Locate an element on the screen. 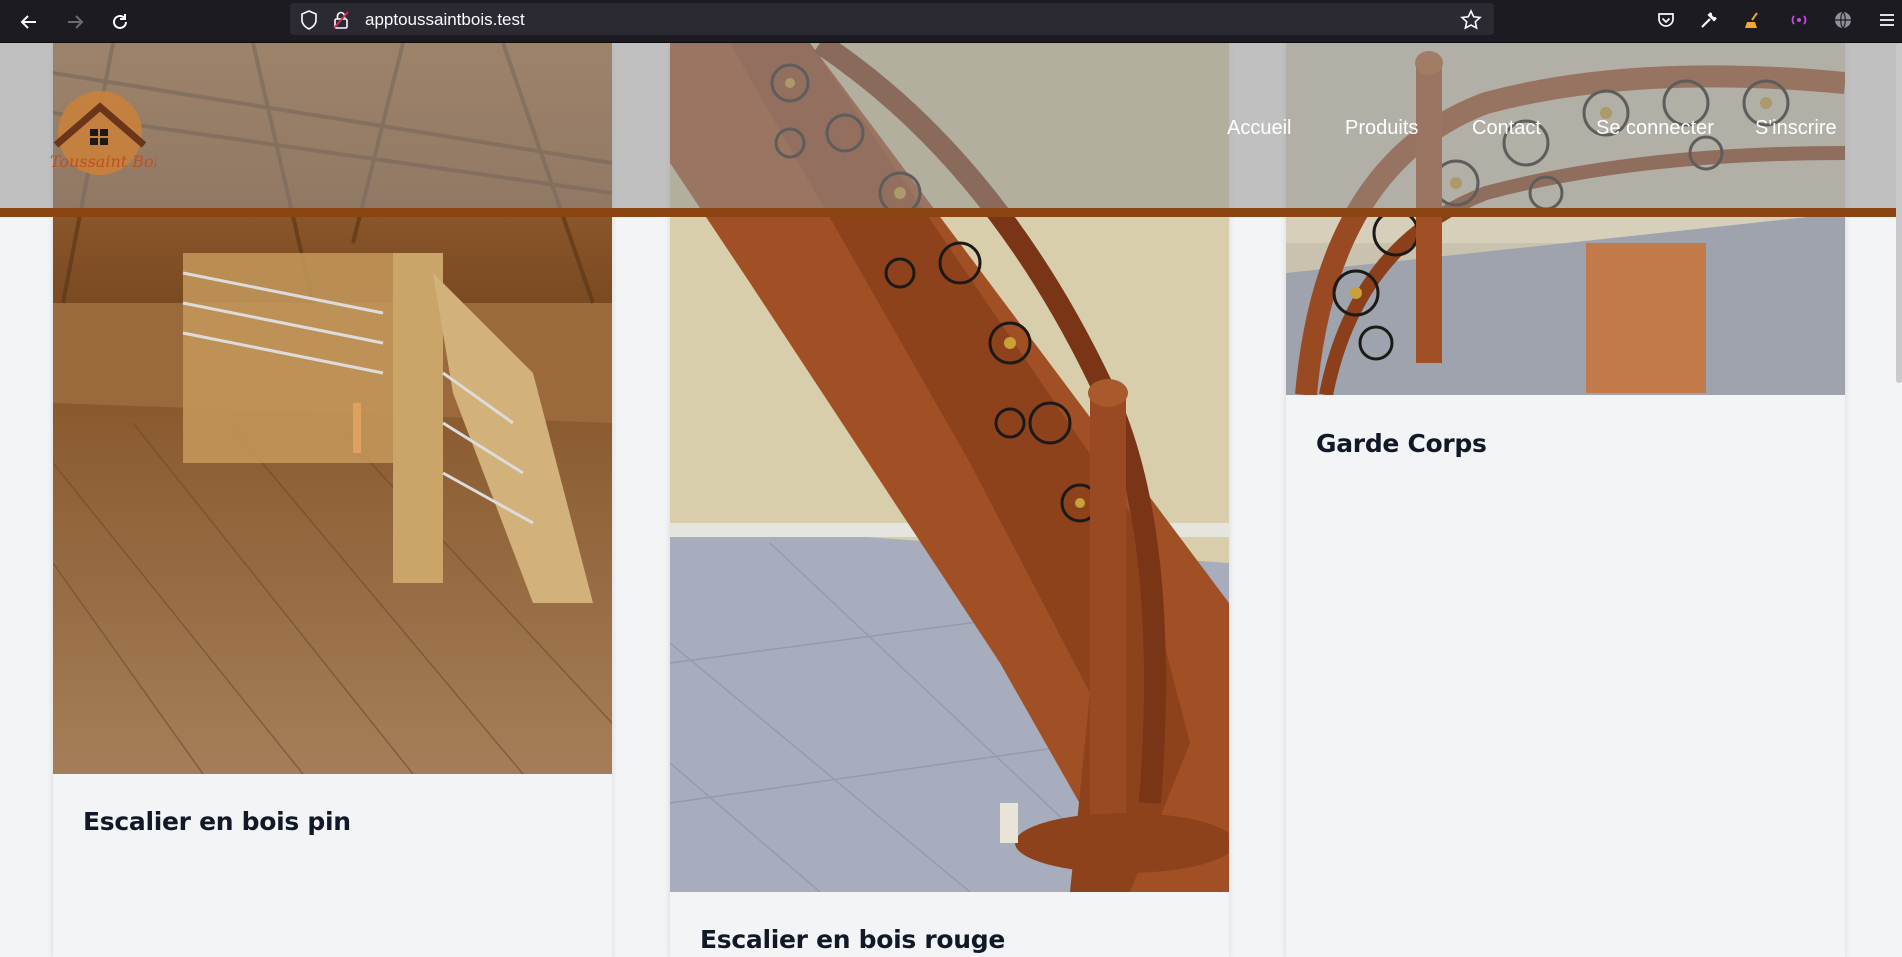  reload-button is located at coordinates (120, 22).